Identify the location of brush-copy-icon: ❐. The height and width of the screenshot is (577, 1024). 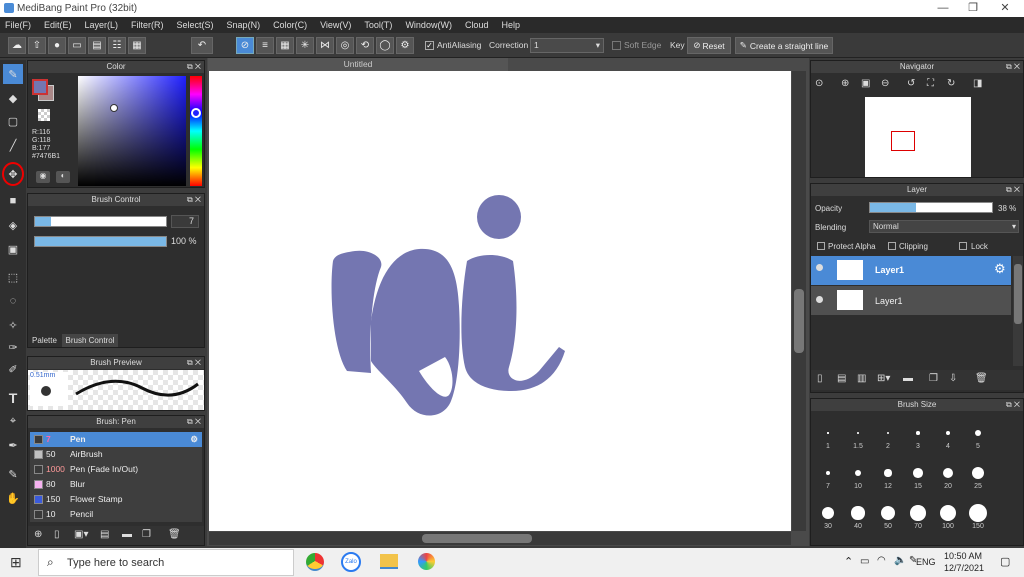
(146, 534).